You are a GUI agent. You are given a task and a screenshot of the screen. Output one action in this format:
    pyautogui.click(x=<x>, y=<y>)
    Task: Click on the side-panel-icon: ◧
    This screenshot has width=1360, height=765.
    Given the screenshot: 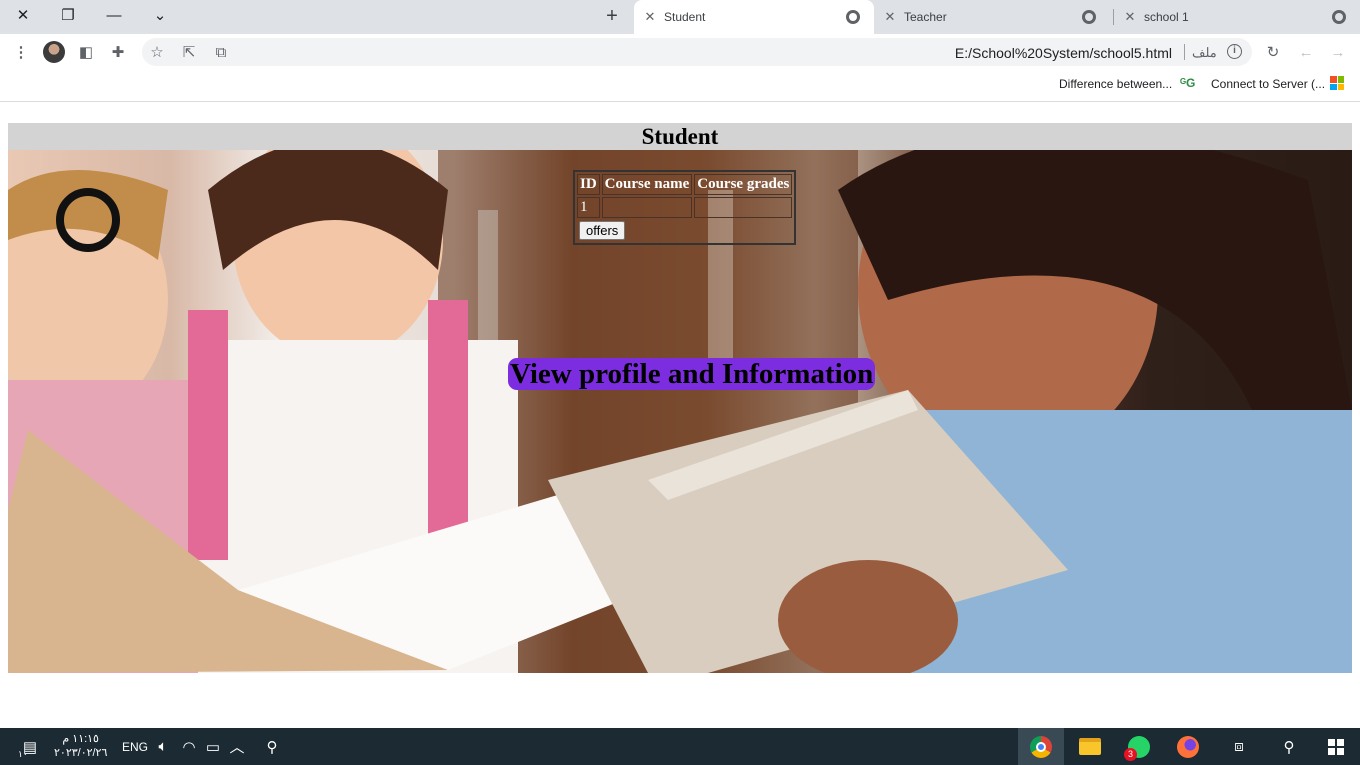 What is the action you would take?
    pyautogui.click(x=86, y=52)
    